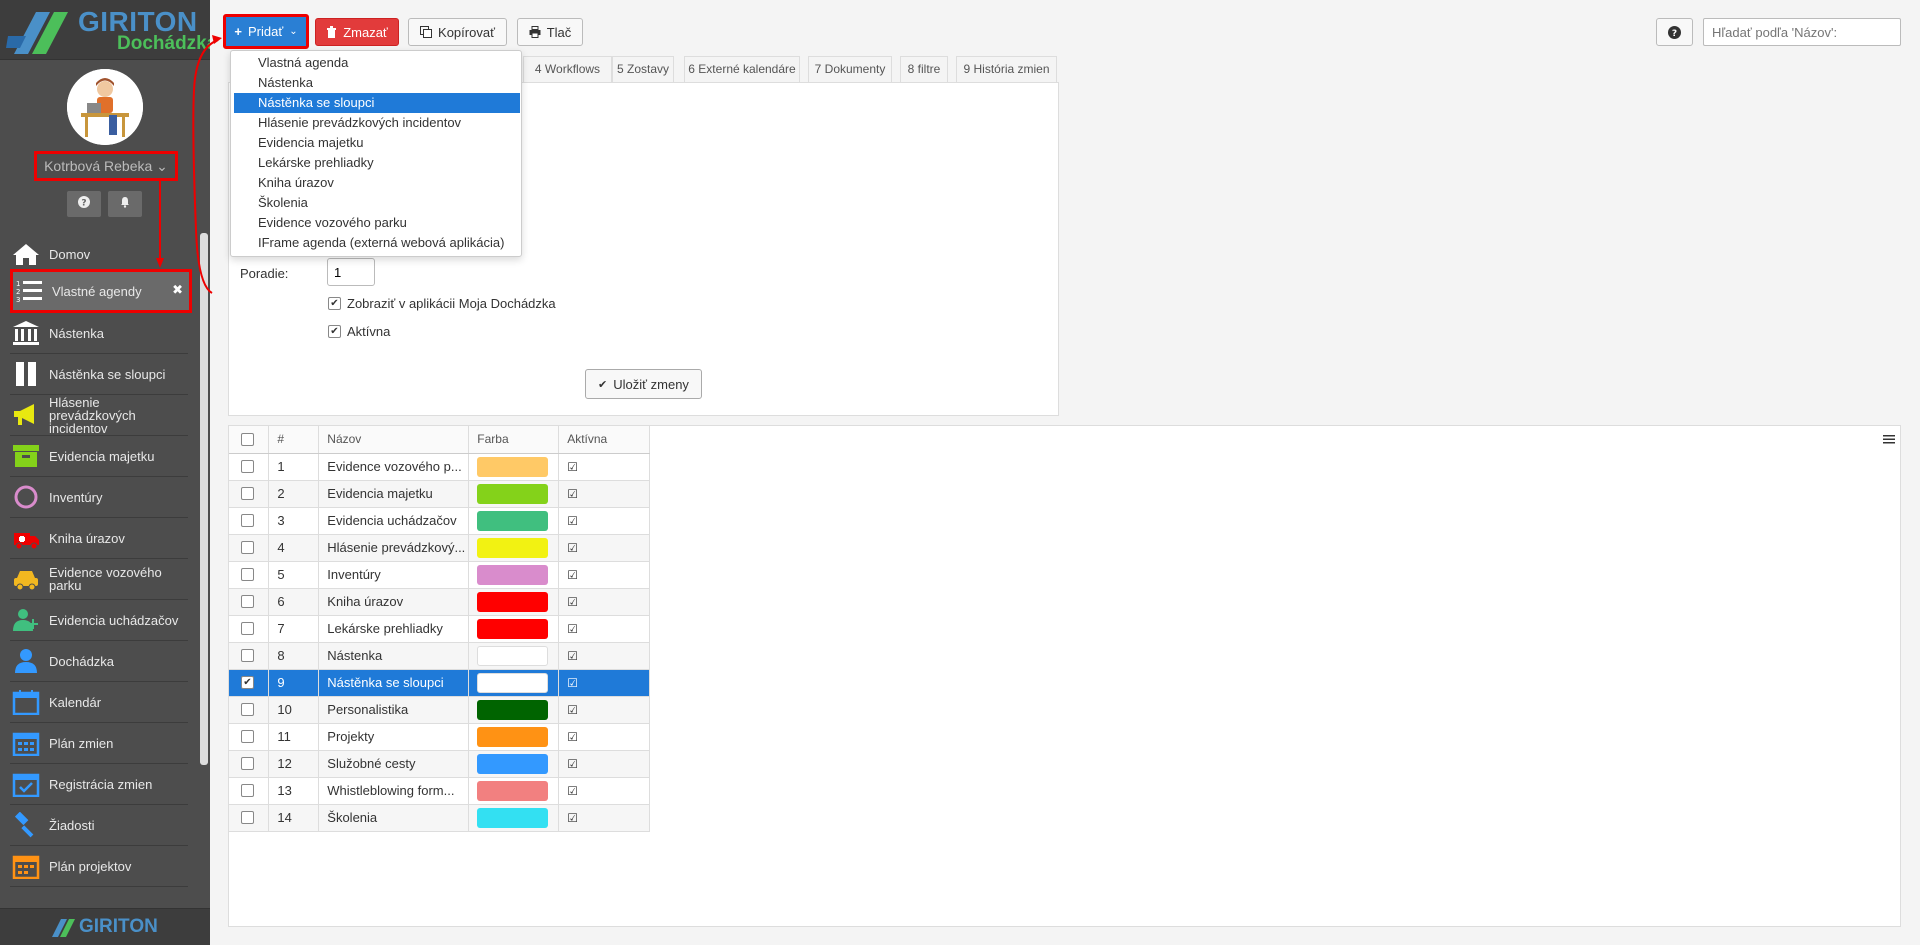 The height and width of the screenshot is (945, 1920). What do you see at coordinates (99, 784) in the screenshot?
I see `sidebar-item-registracia-zmien: Registrácia zmien` at bounding box center [99, 784].